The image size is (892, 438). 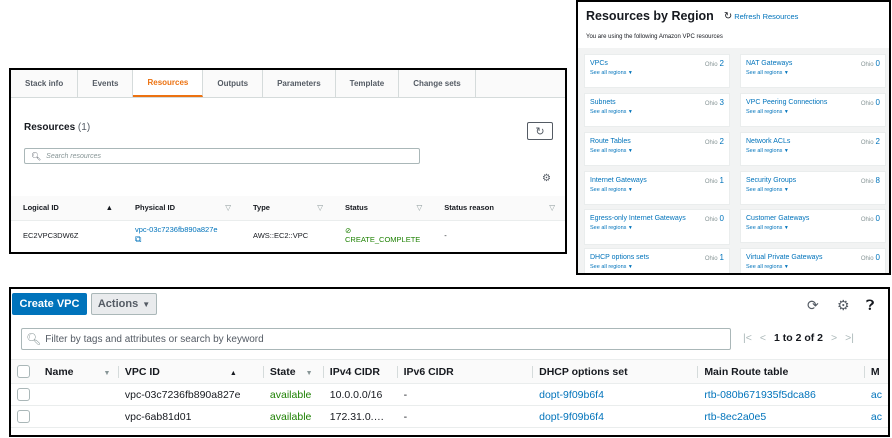 I want to click on tab-stack-info: Stack info, so click(x=45, y=83).